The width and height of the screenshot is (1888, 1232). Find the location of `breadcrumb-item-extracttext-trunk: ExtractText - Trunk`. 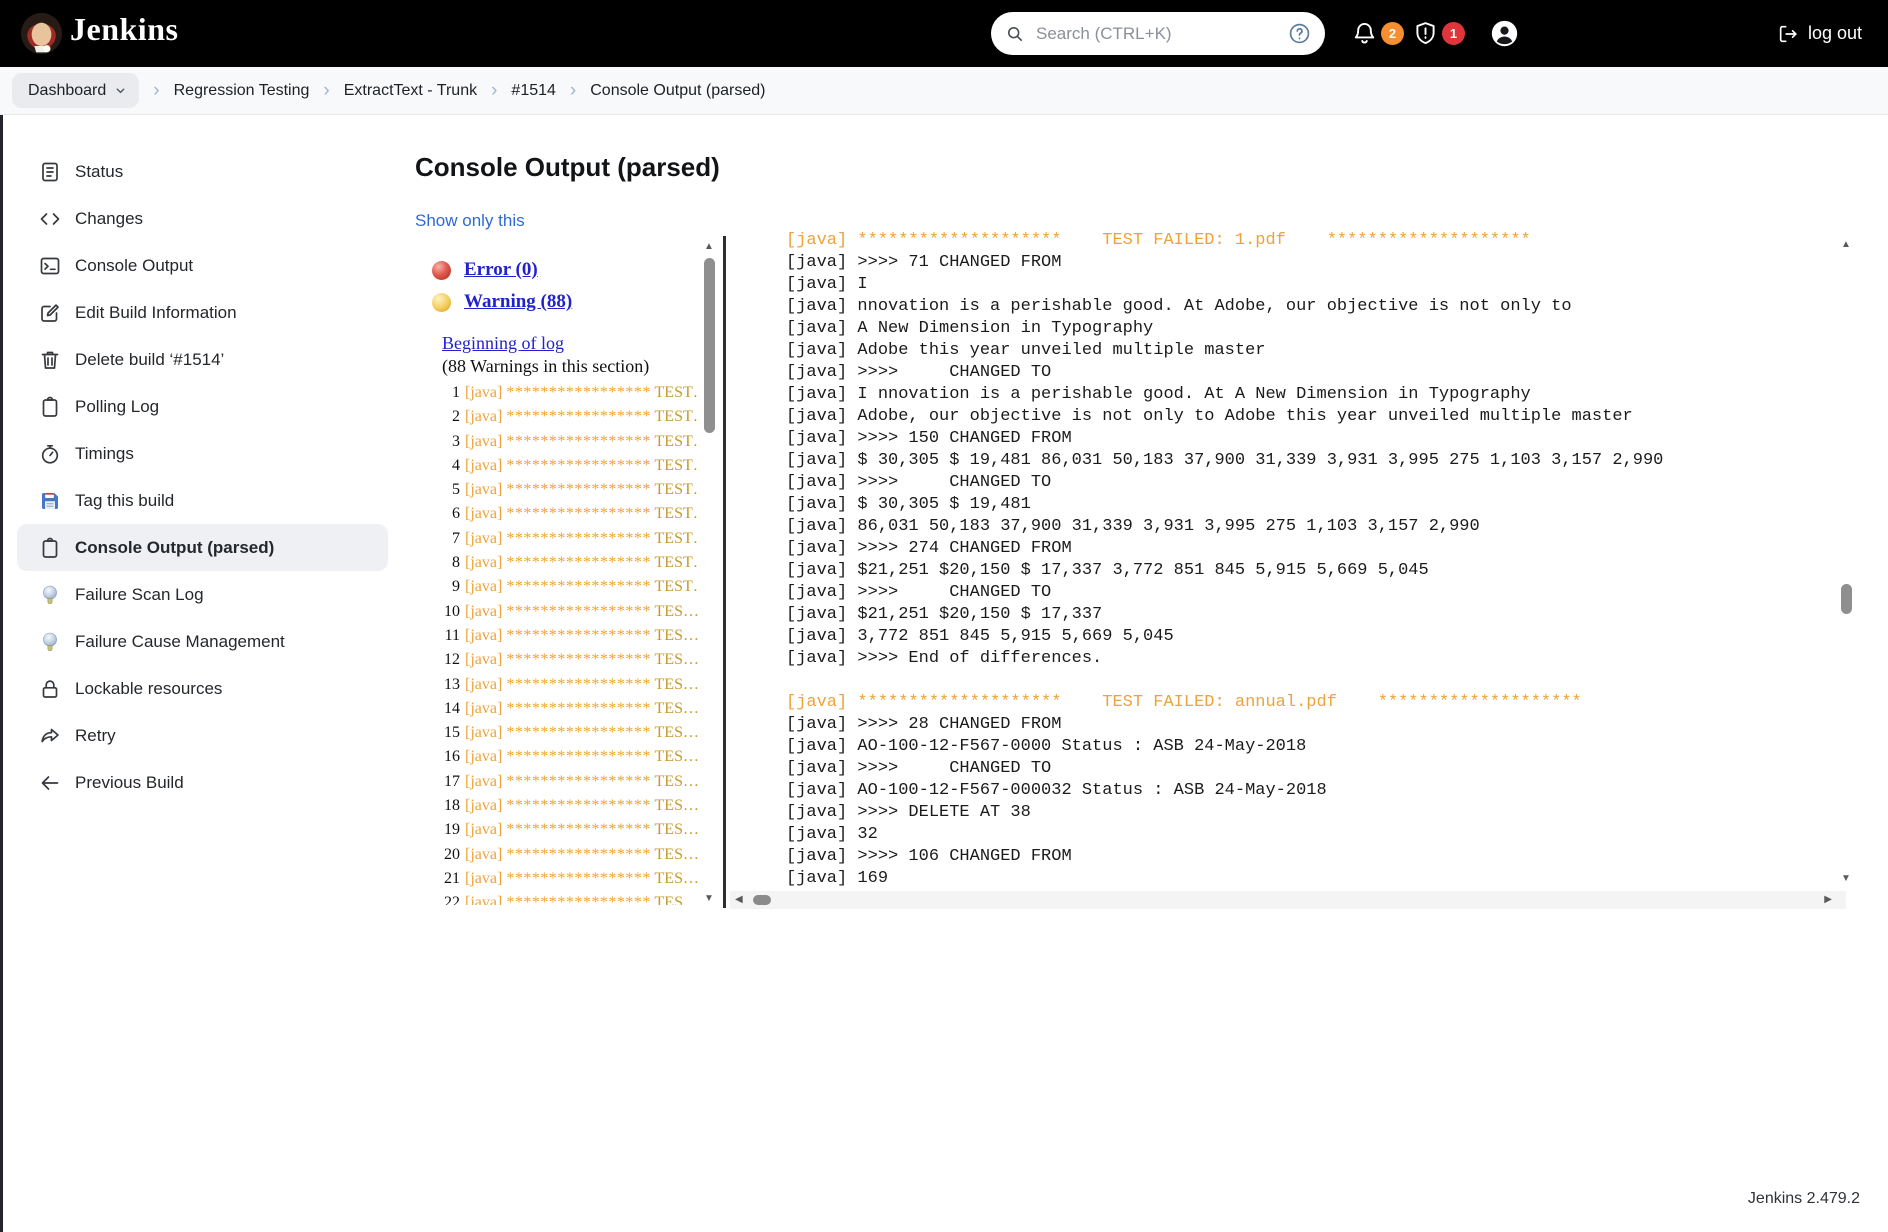

breadcrumb-item-extracttext-trunk: ExtractText - Trunk is located at coordinates (410, 91).